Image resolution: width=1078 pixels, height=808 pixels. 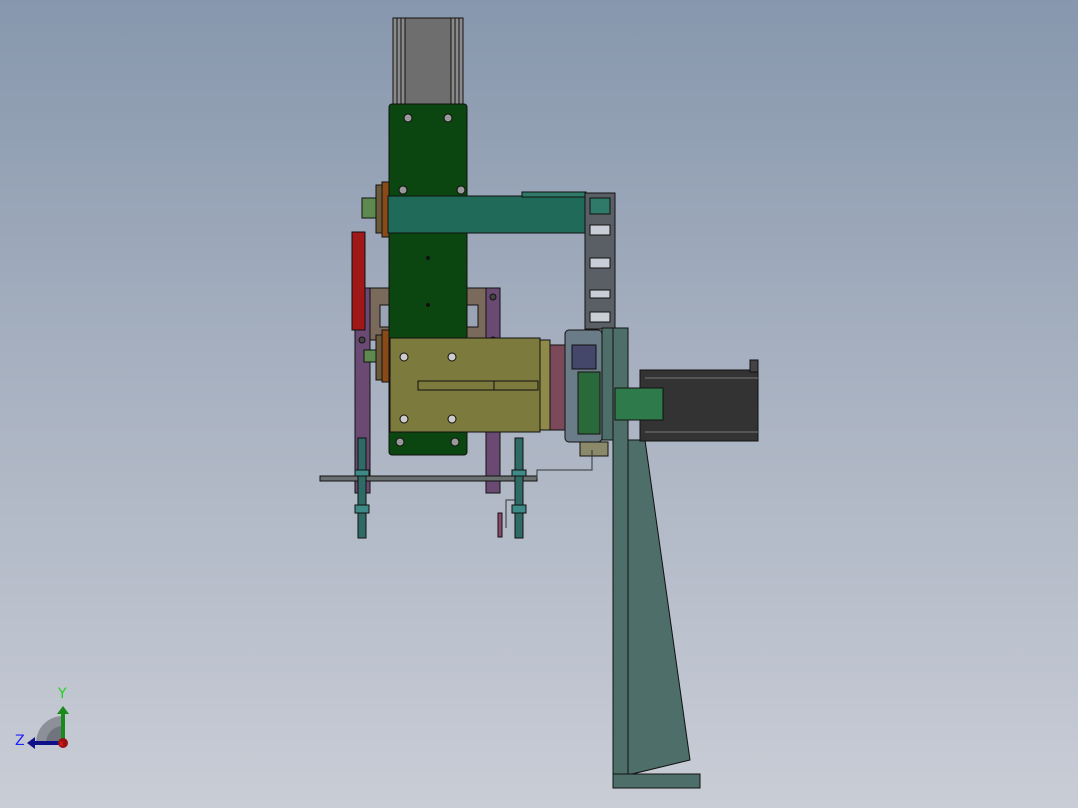 I want to click on top-motor, so click(x=428, y=62).